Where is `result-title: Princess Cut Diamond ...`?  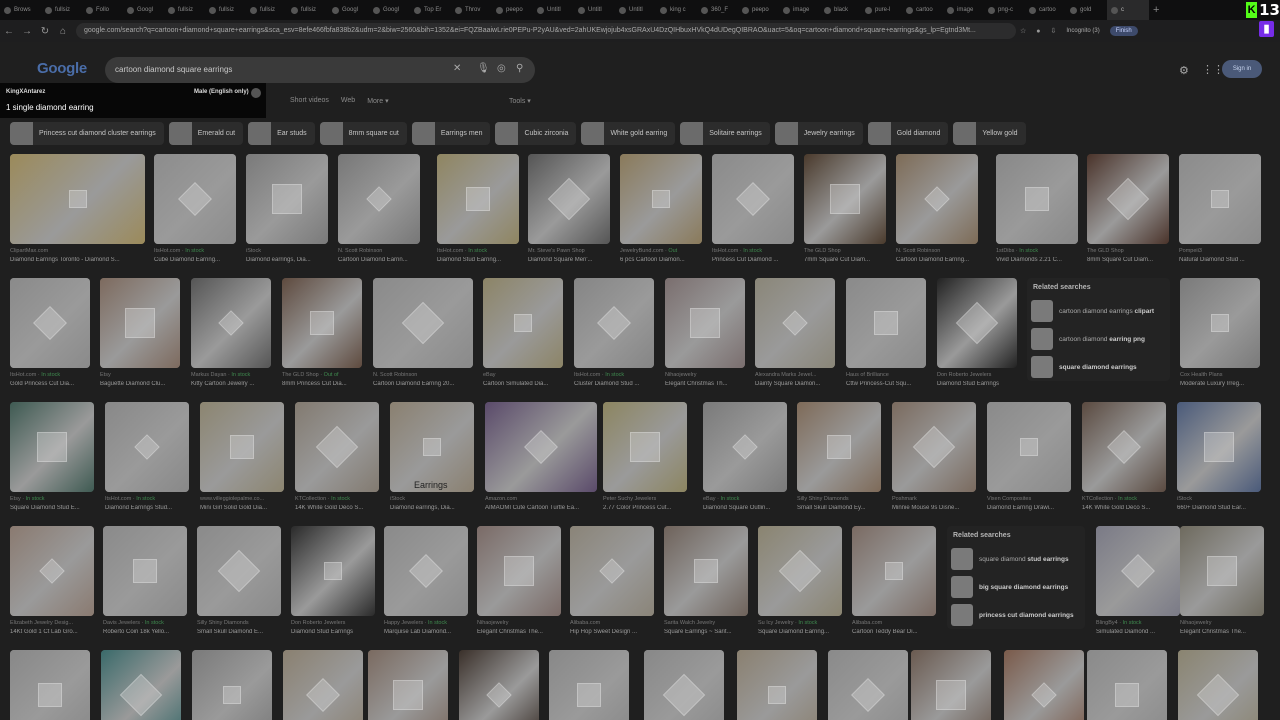
result-title: Princess Cut Diamond ... is located at coordinates (753, 260).